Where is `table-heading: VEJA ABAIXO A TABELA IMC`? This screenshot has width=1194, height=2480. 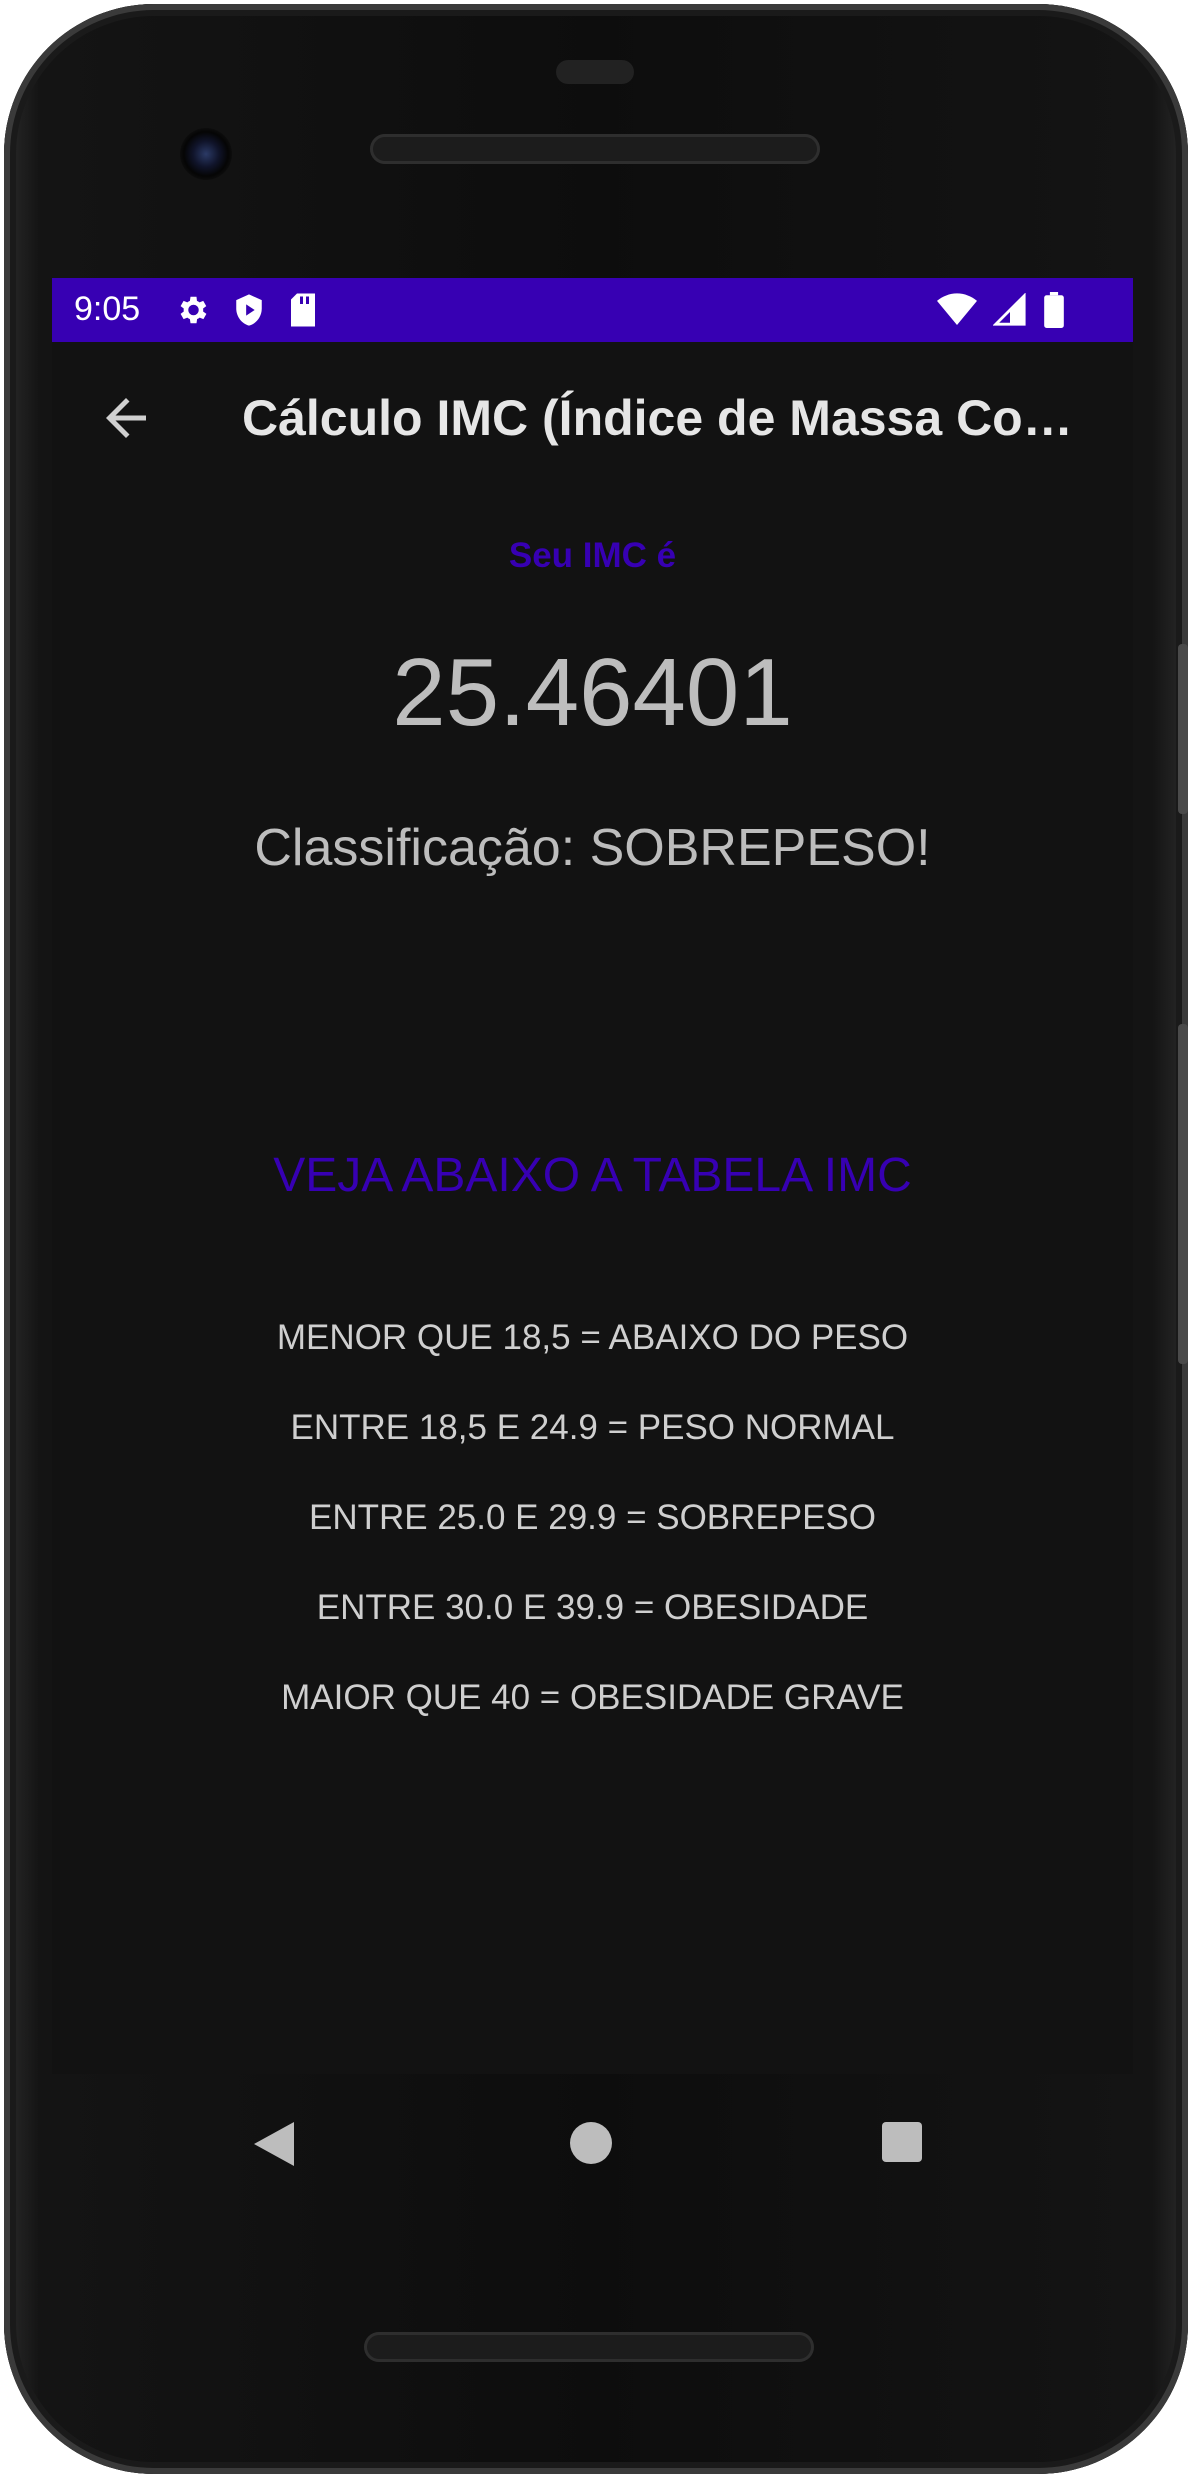 table-heading: VEJA ABAIXO A TABELA IMC is located at coordinates (592, 1175).